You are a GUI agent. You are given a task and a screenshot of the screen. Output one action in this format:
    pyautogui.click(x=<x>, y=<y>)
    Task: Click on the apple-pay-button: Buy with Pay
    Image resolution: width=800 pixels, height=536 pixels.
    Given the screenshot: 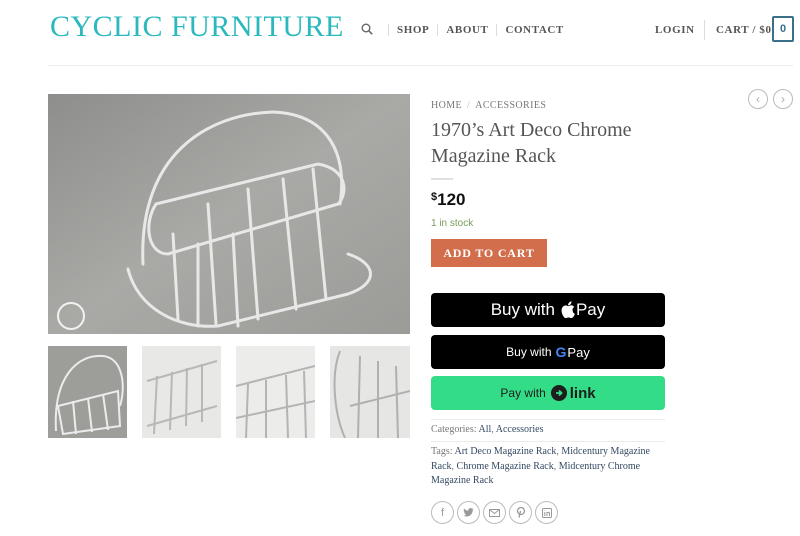 What is the action you would take?
    pyautogui.click(x=548, y=310)
    